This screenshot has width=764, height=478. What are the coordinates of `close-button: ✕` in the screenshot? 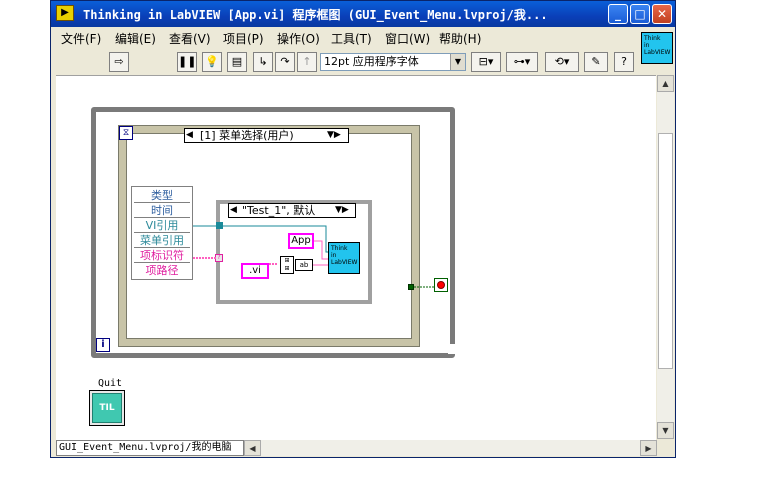 It's located at (662, 14).